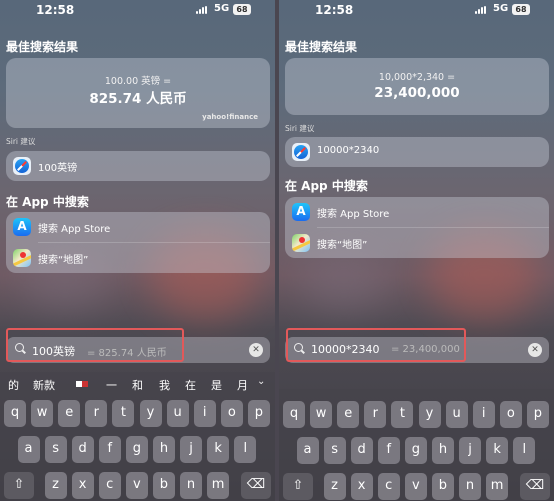  I want to click on siri-suggestion-card: 10000*2340, so click(417, 152).